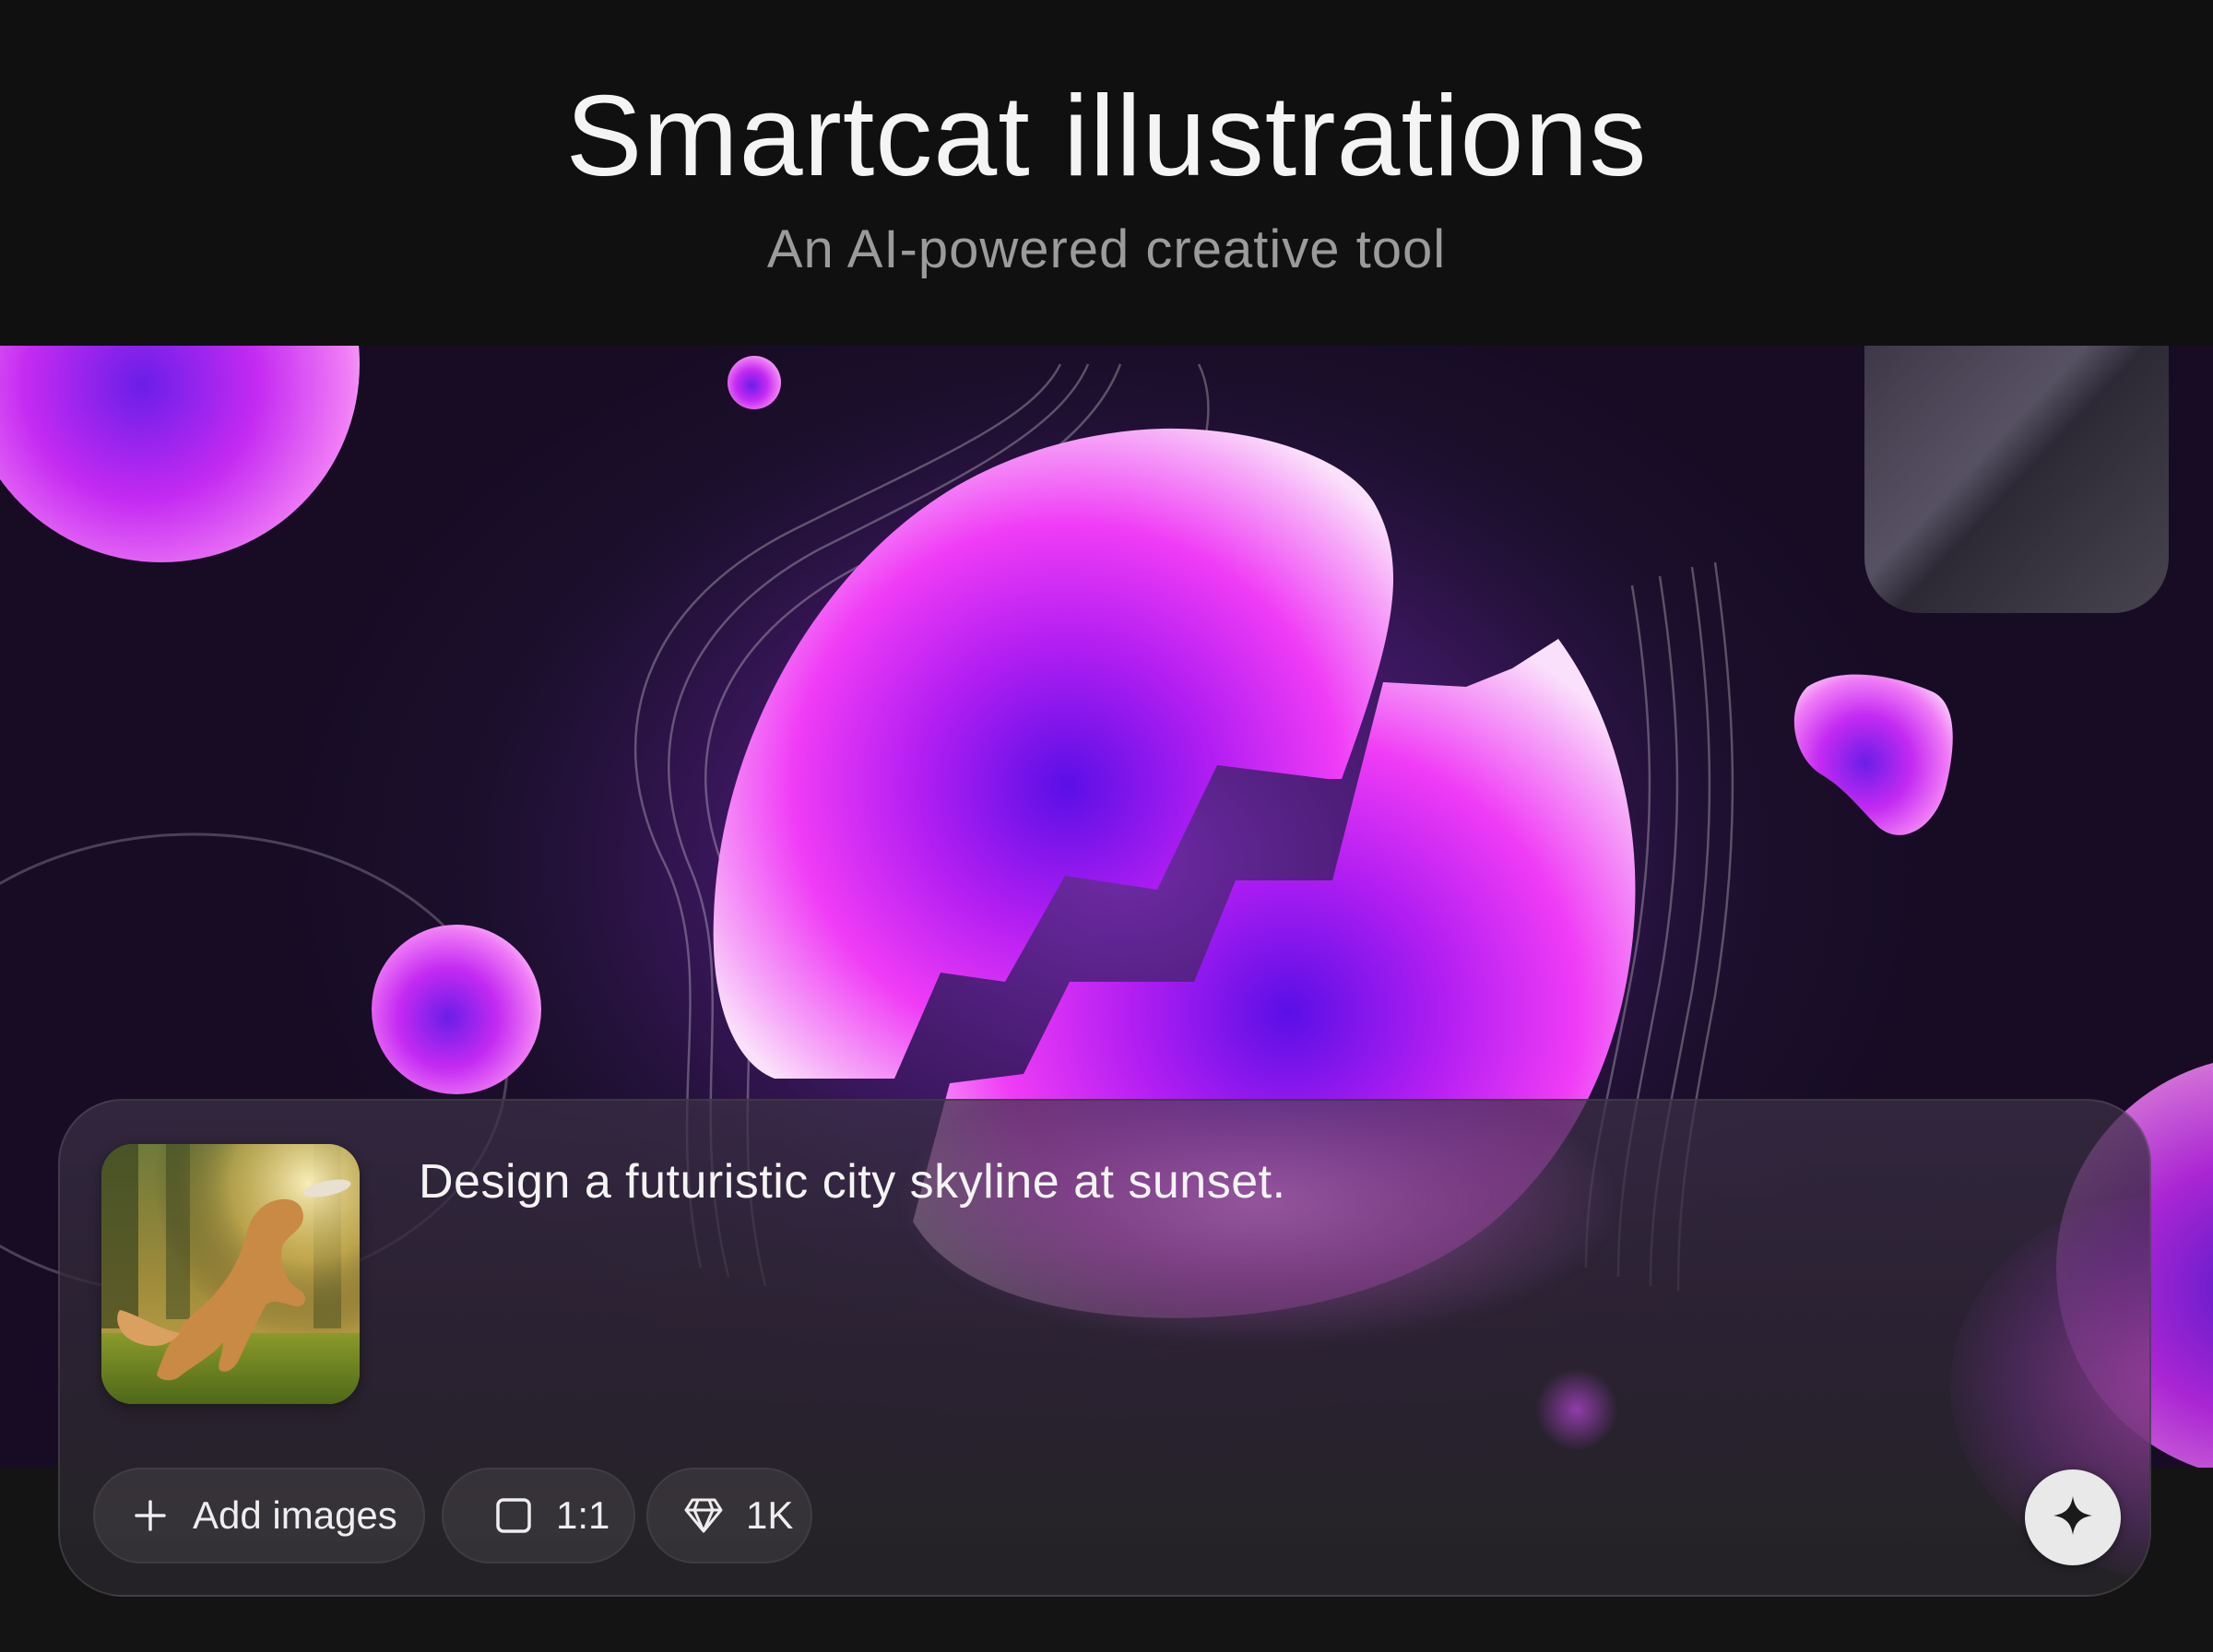 The height and width of the screenshot is (1652, 2213). Describe the element at coordinates (729, 1516) in the screenshot. I see `resolution-button: 1K` at that location.